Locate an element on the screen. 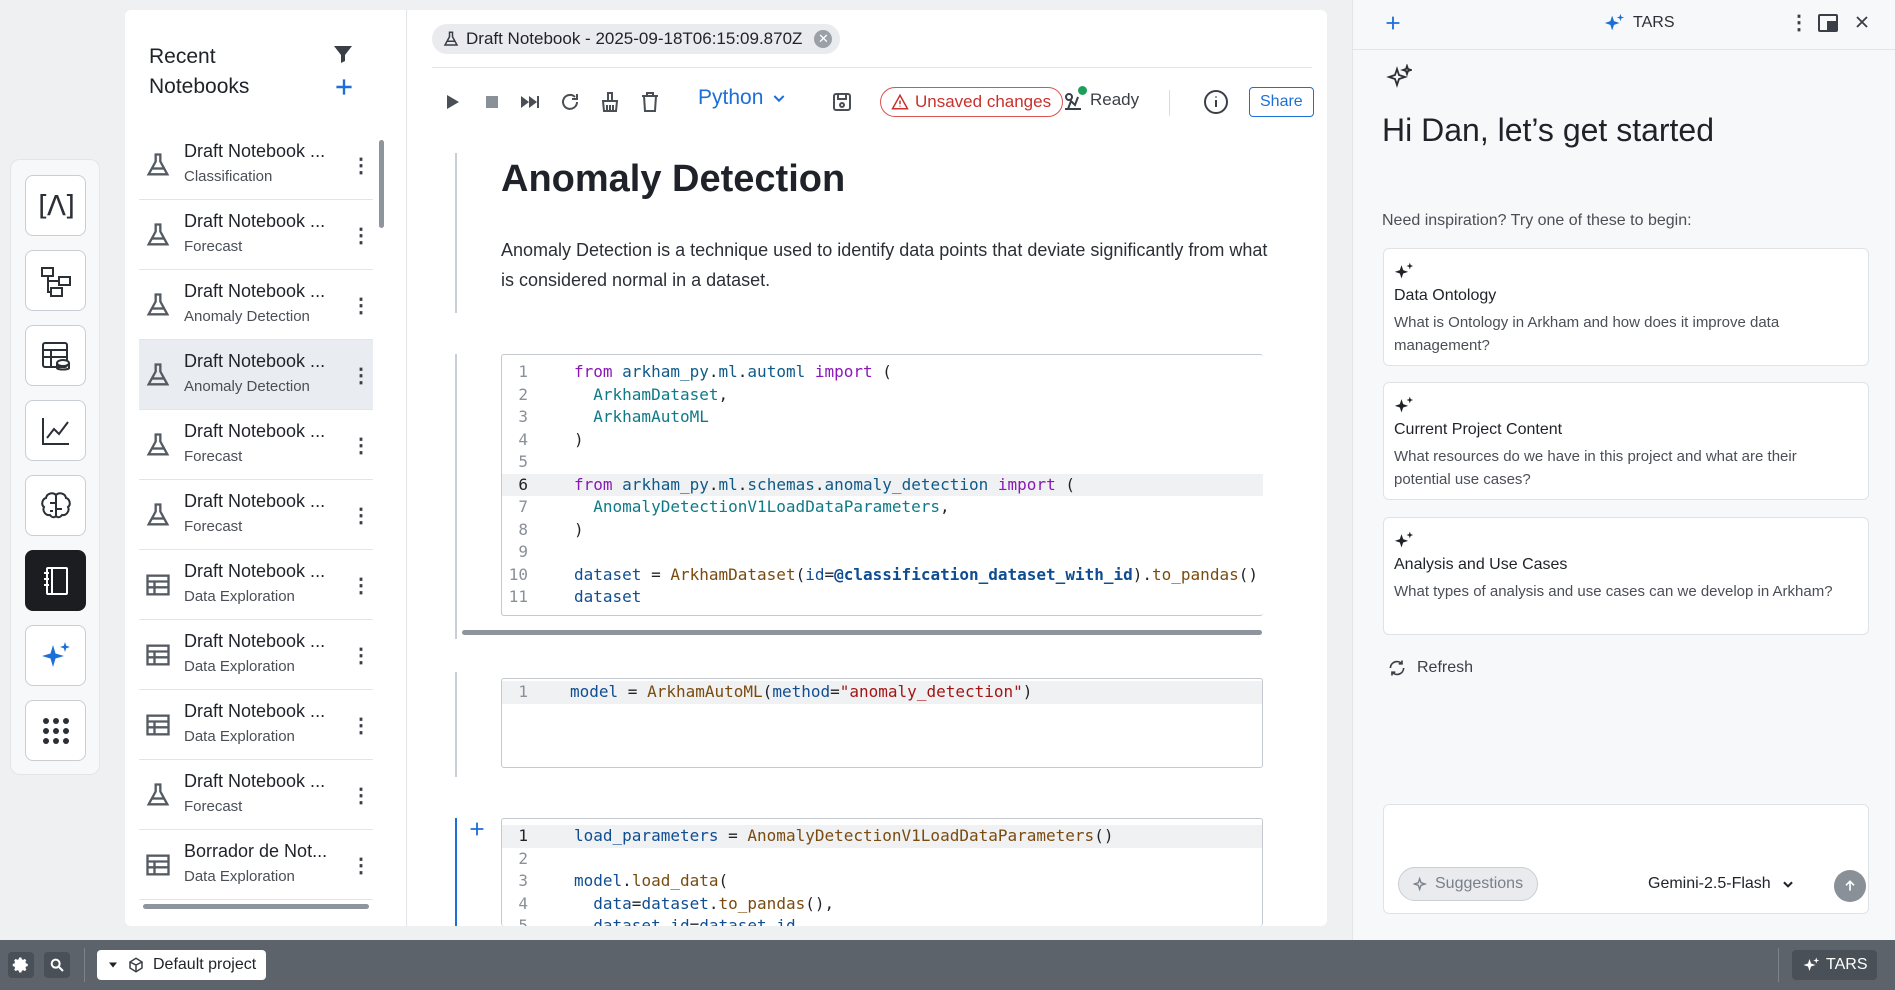 This screenshot has width=1895, height=990. delete-cell-icon is located at coordinates (650, 102).